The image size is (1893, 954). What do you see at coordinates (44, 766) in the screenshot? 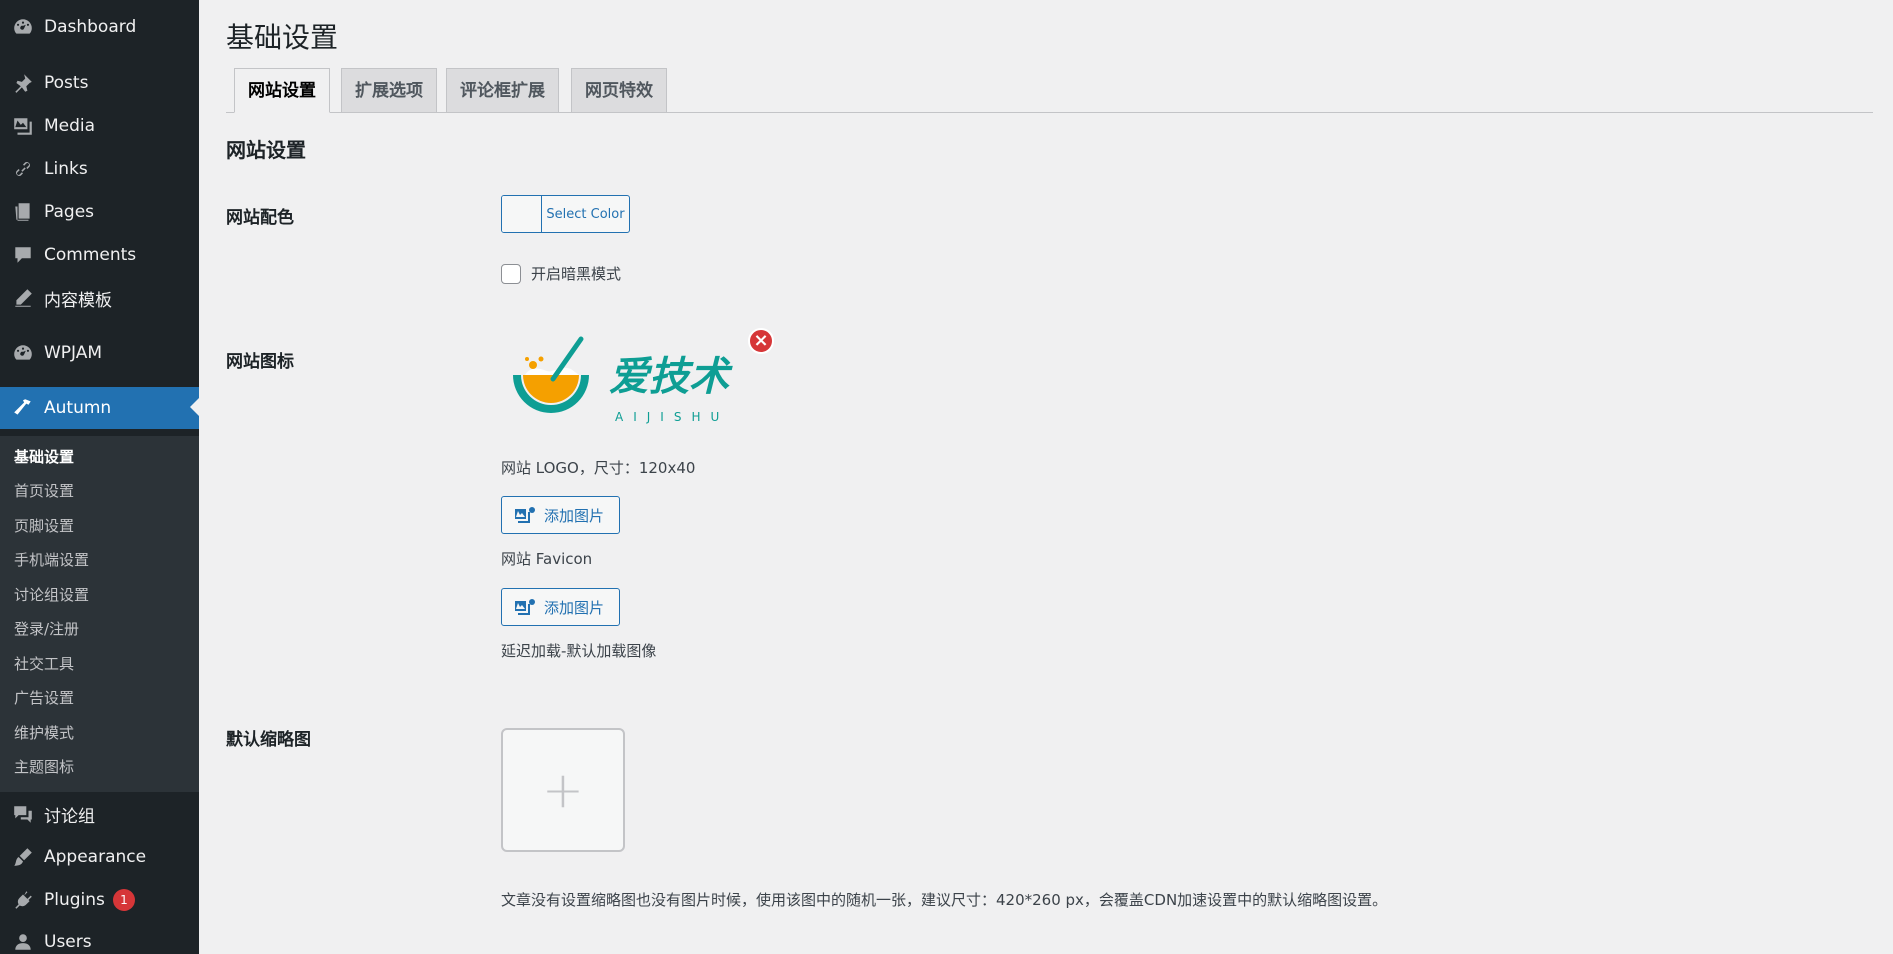
I see `submenu-item-theme-icons: 主题图标` at bounding box center [44, 766].